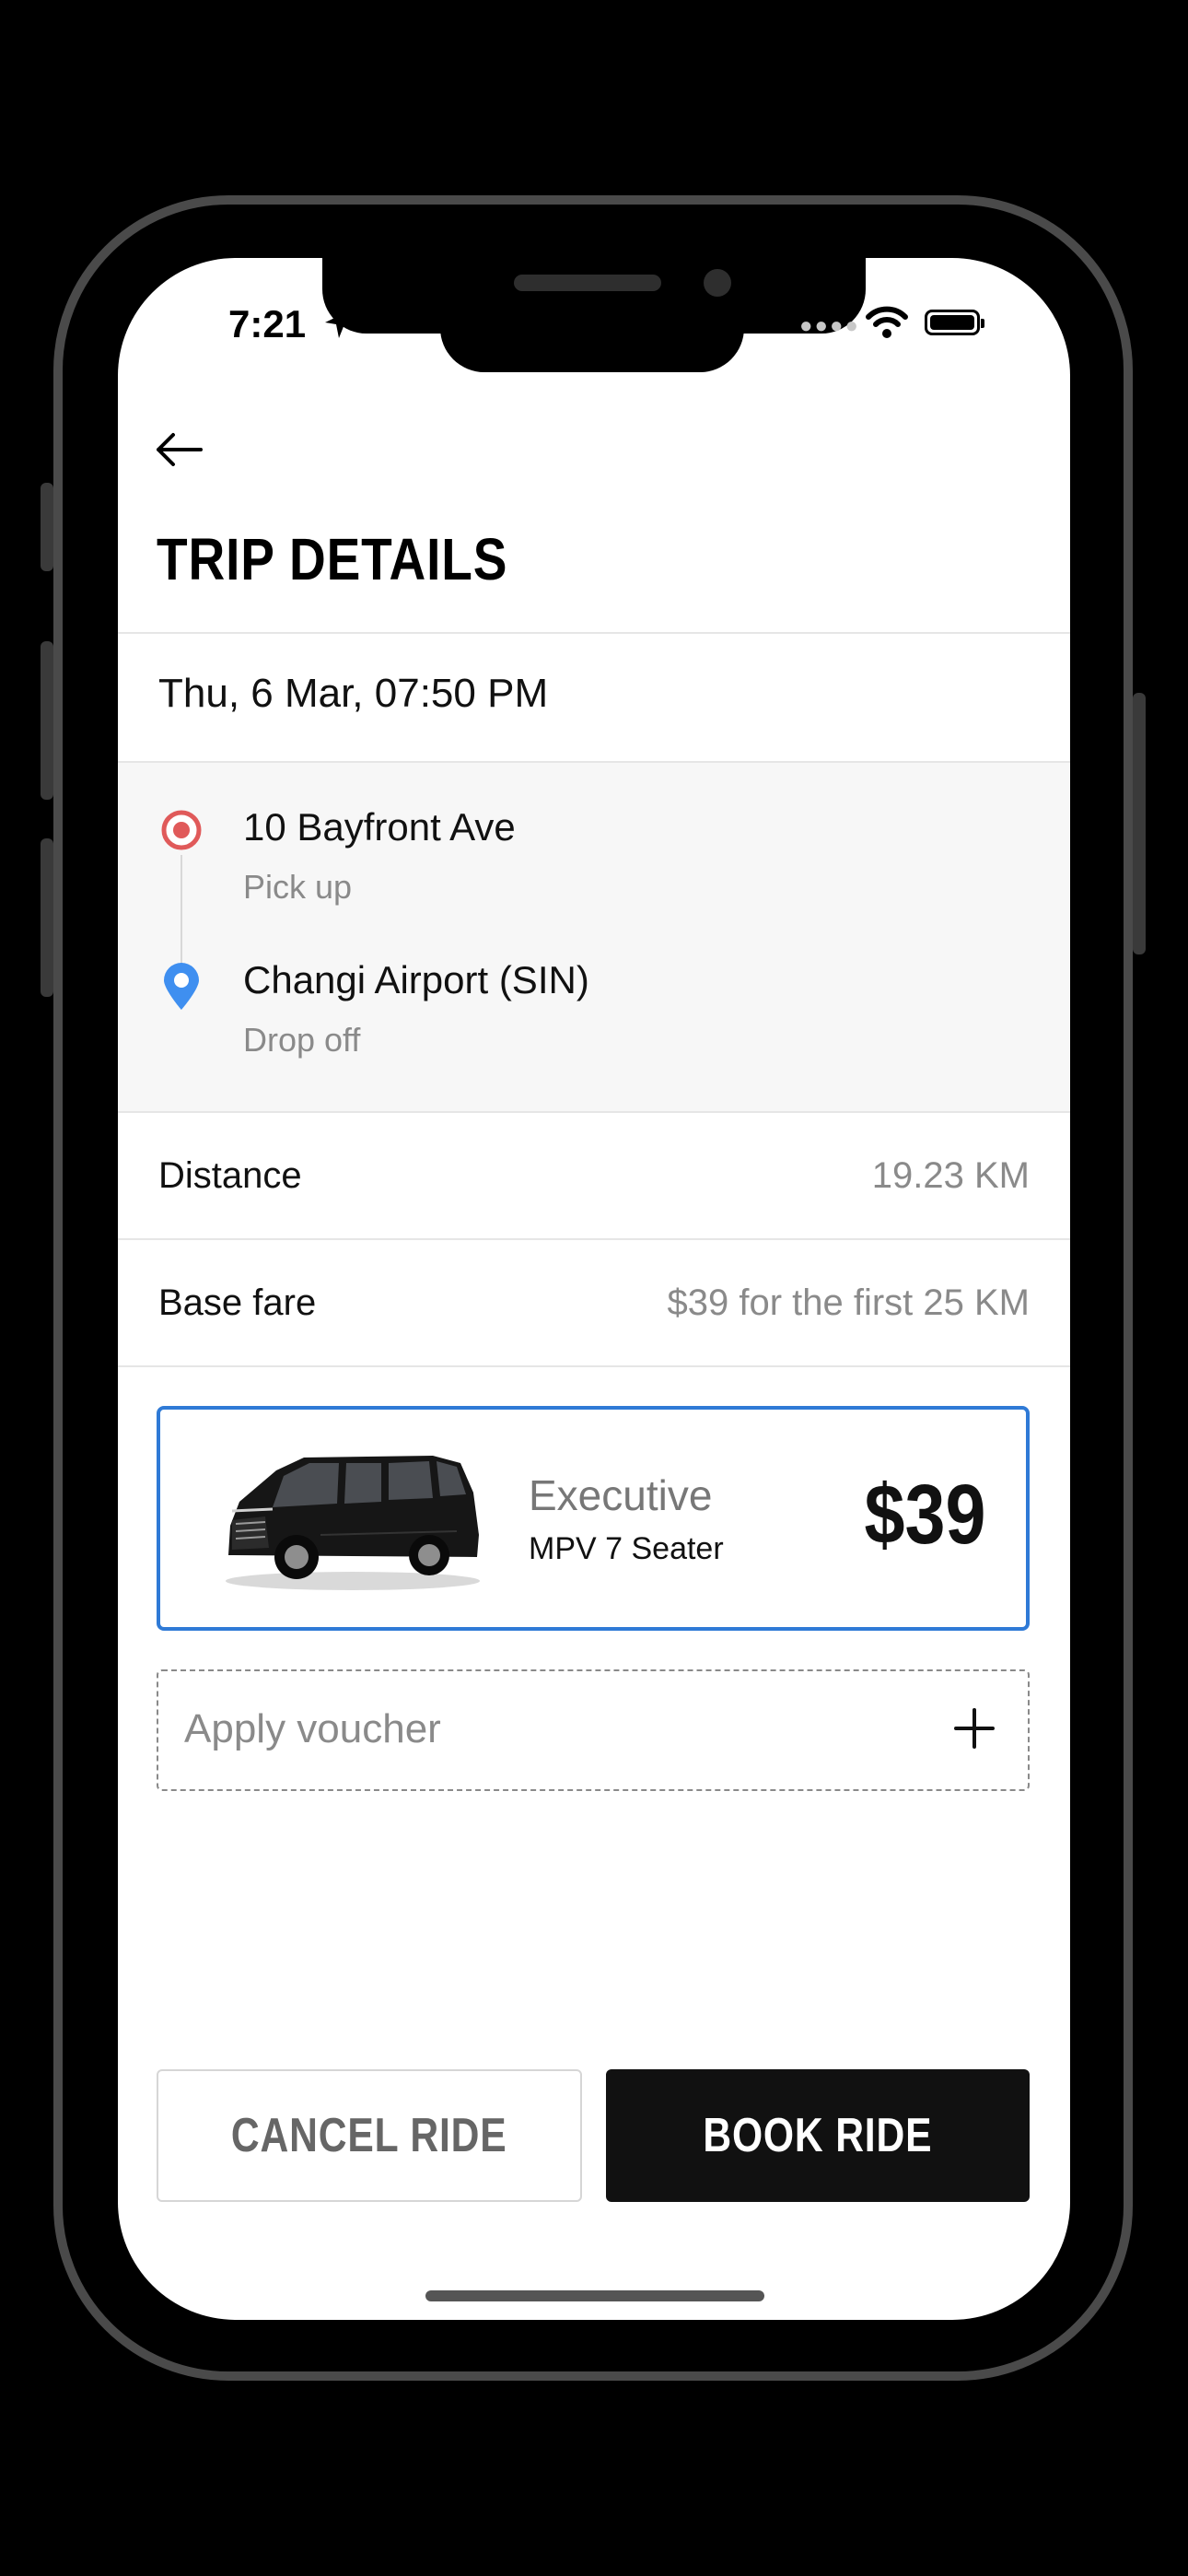 The image size is (1188, 2576). I want to click on volume-up-button, so click(47, 720).